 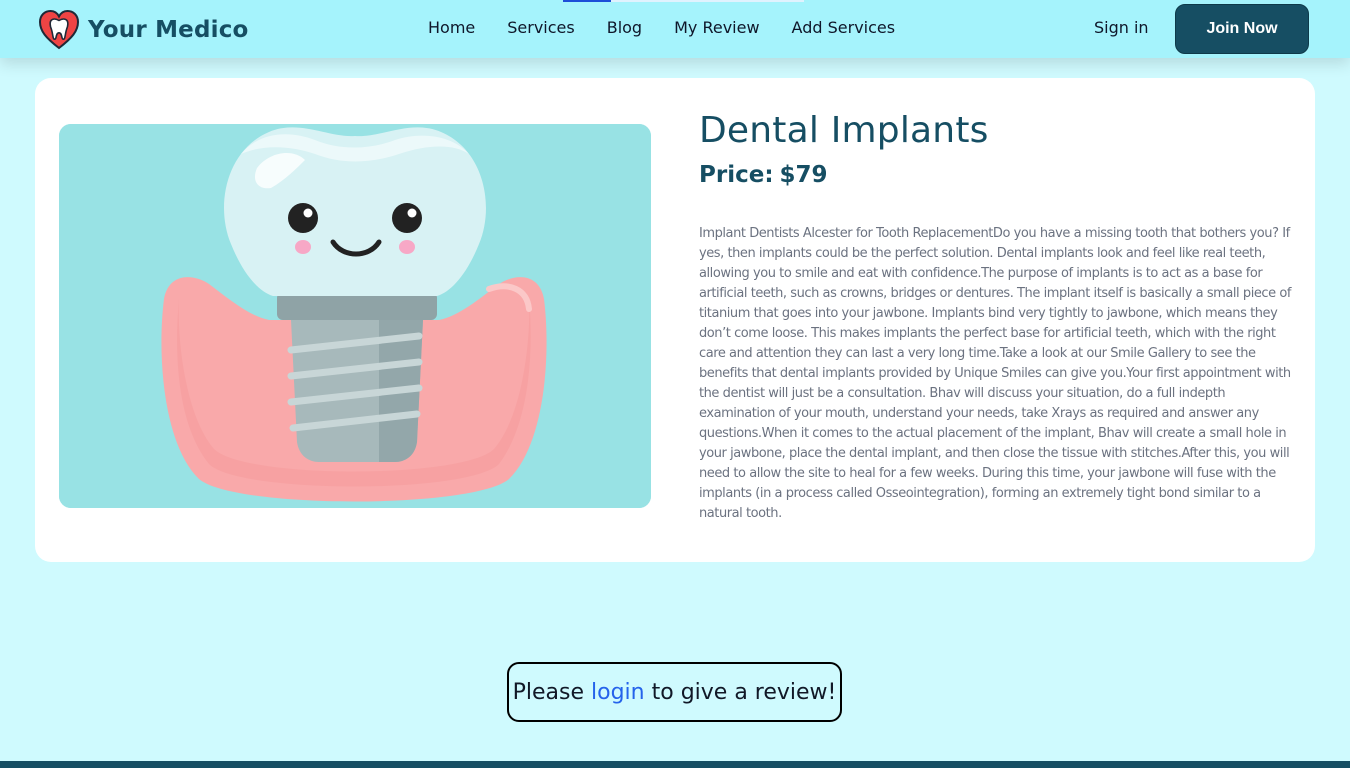 I want to click on service-price: Price: $79, so click(x=763, y=175).